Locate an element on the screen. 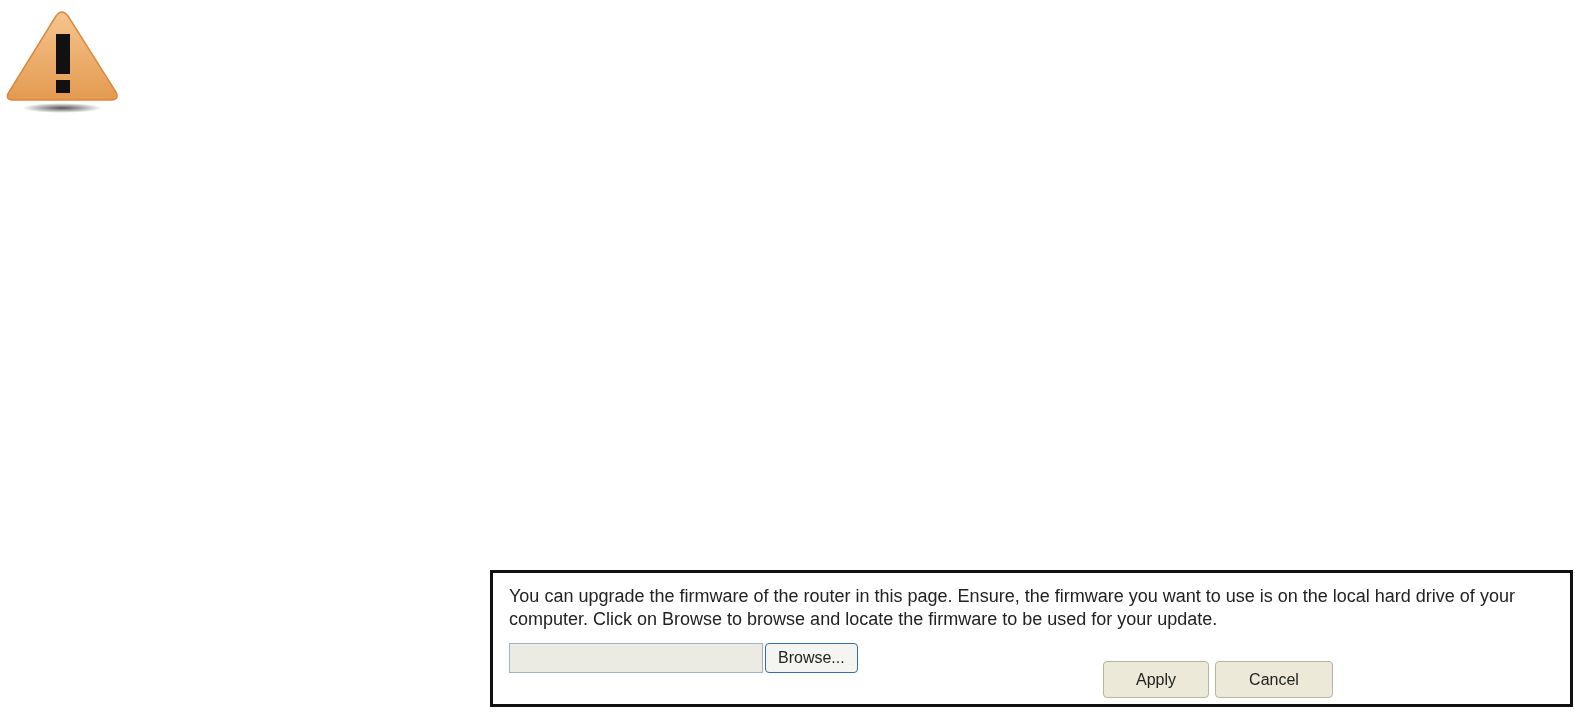 The image size is (1575, 716). cancel-button: Cancel is located at coordinates (1274, 679).